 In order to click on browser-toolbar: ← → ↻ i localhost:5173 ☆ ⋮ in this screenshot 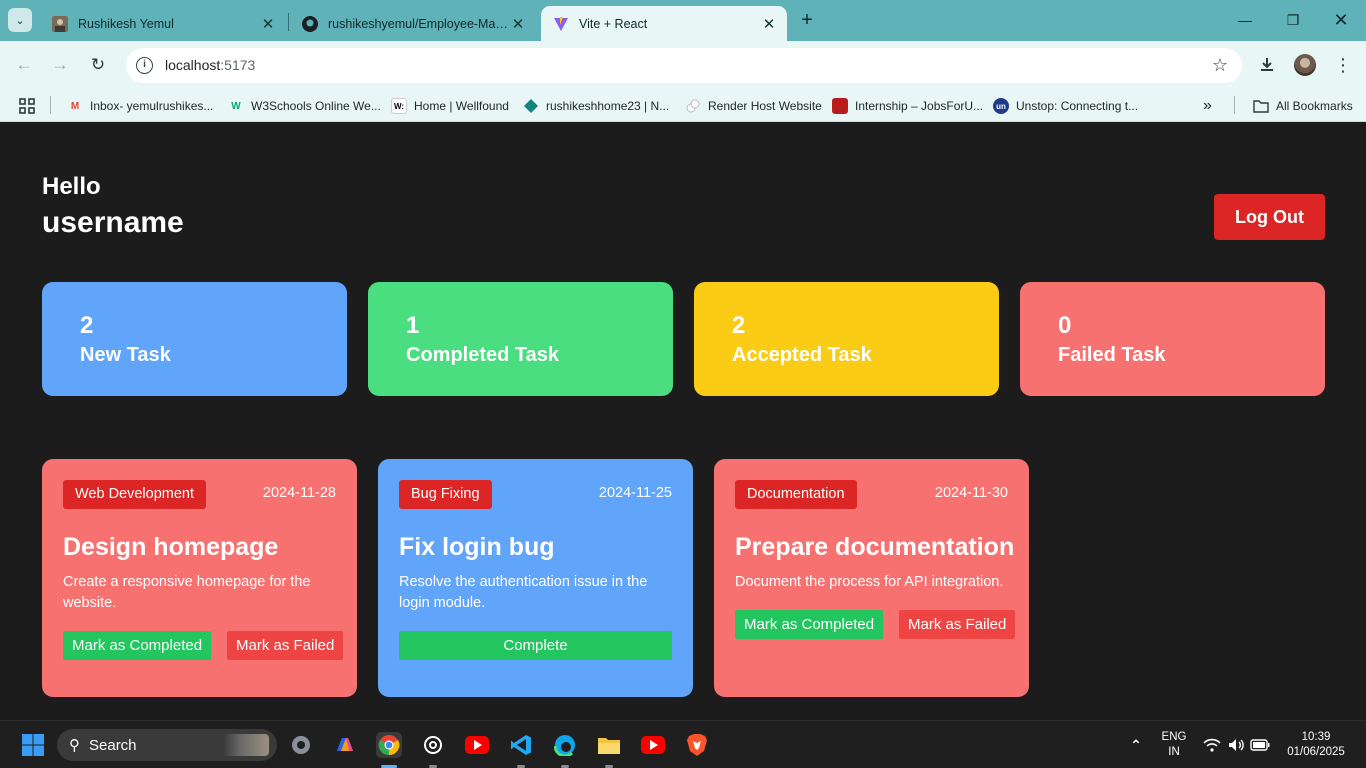, I will do `click(683, 65)`.